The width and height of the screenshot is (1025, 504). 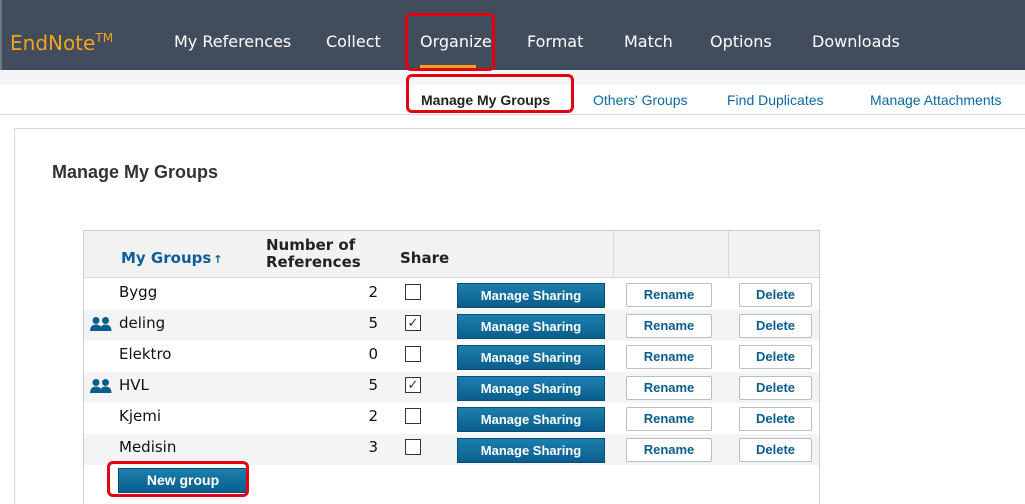 What do you see at coordinates (775, 100) in the screenshot?
I see `subnav-find-duplicates: Find Duplicates` at bounding box center [775, 100].